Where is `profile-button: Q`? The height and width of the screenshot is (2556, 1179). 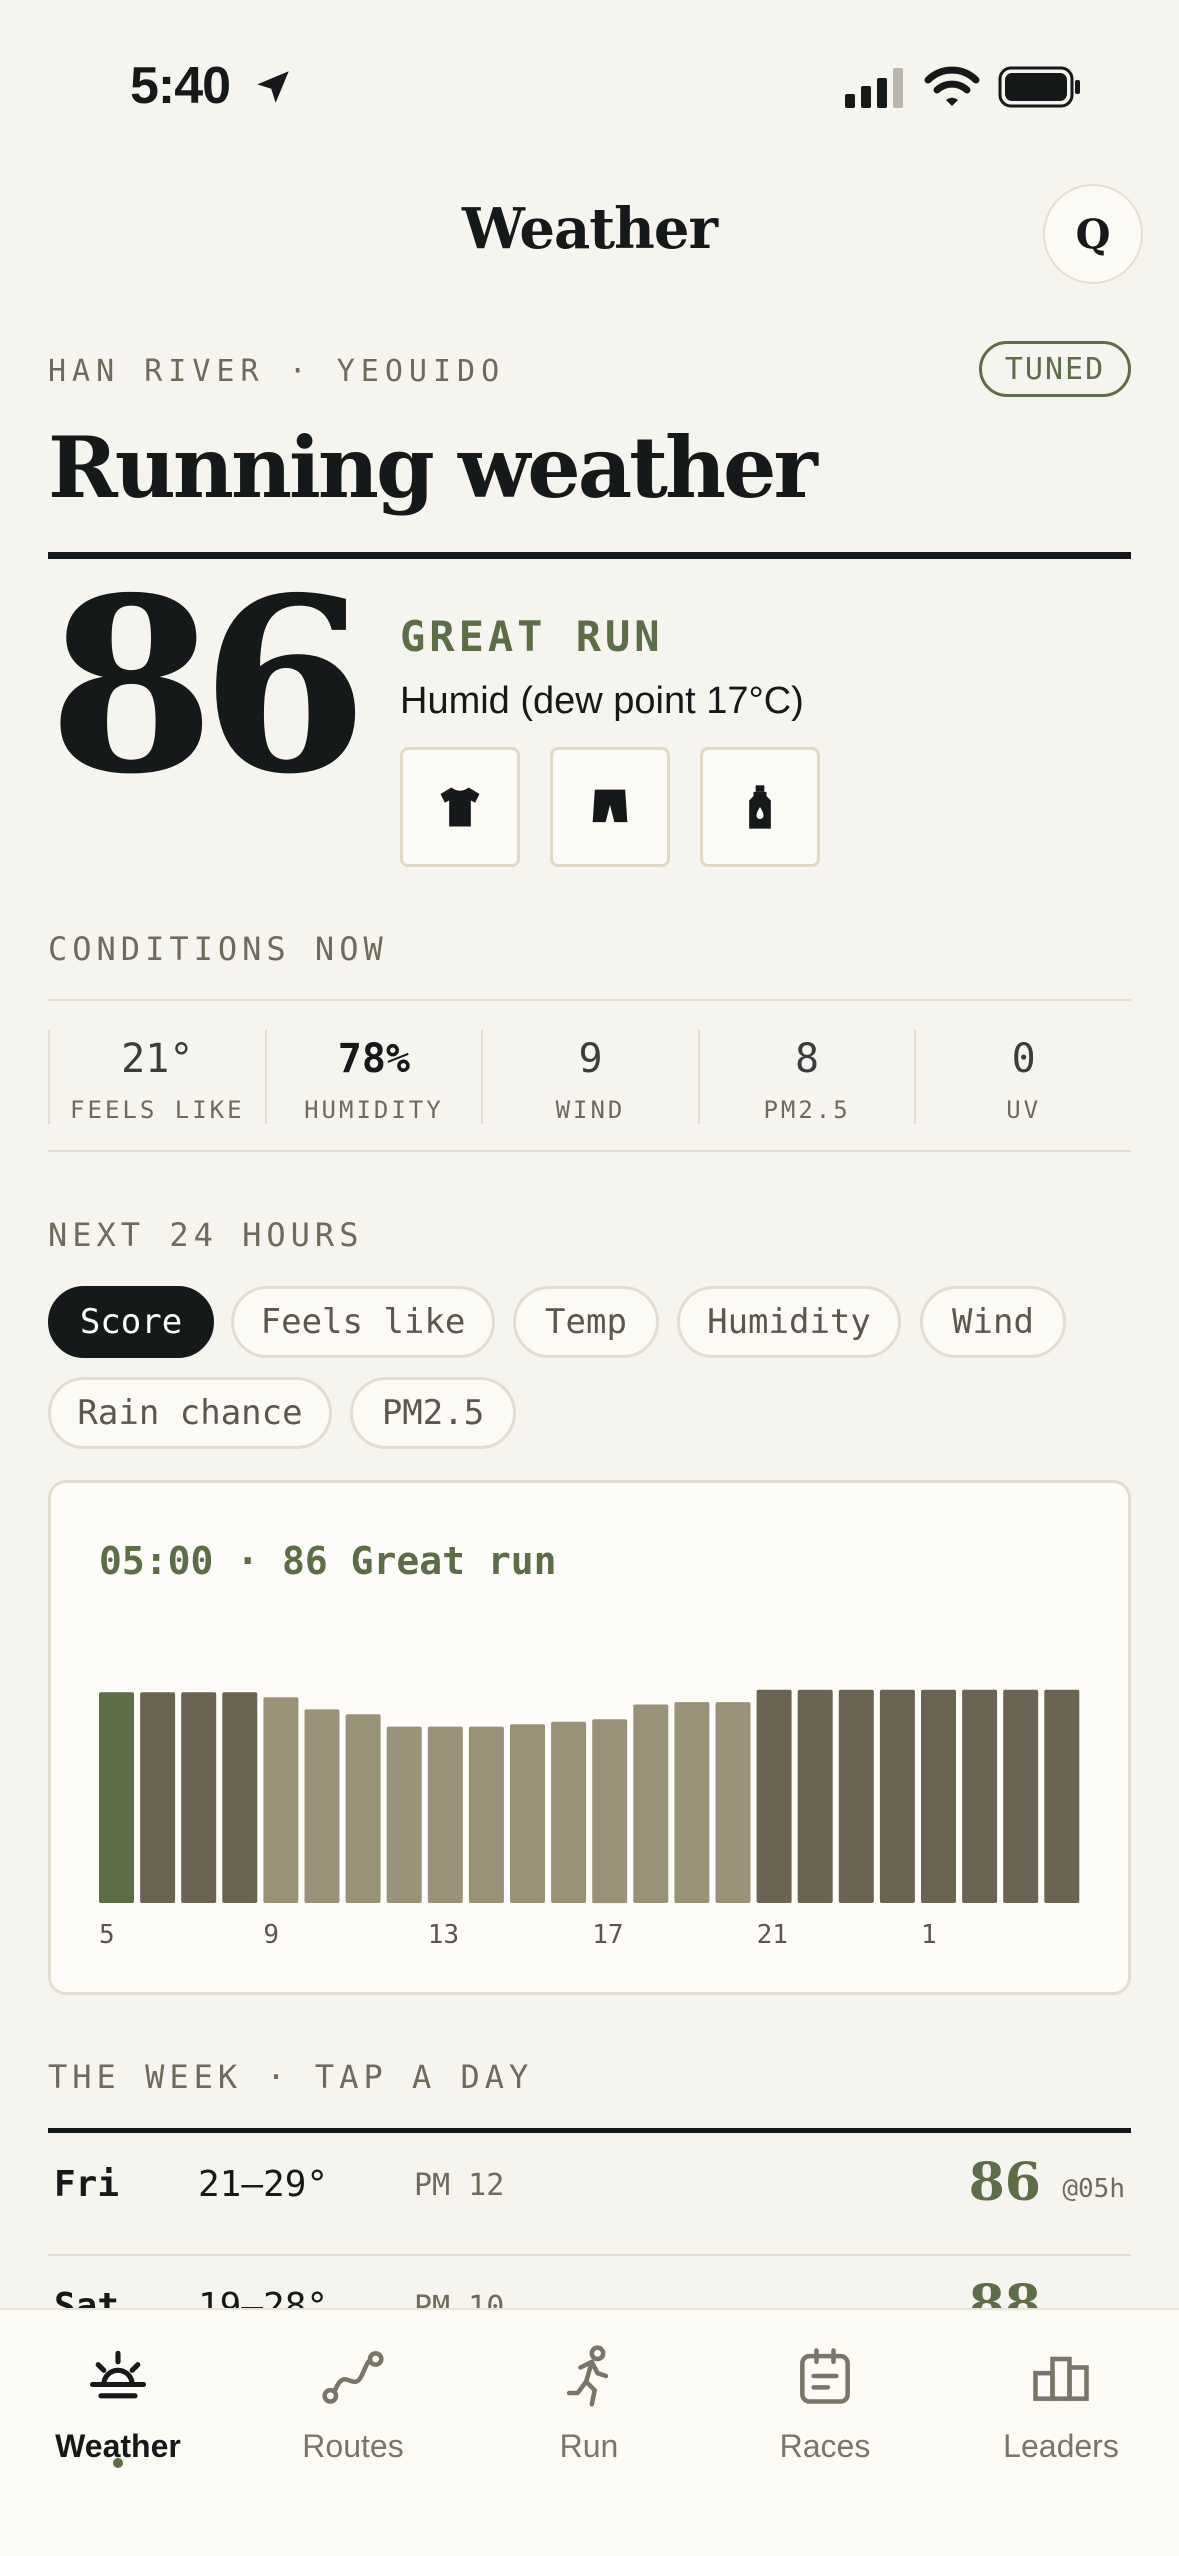
profile-button: Q is located at coordinates (1093, 234).